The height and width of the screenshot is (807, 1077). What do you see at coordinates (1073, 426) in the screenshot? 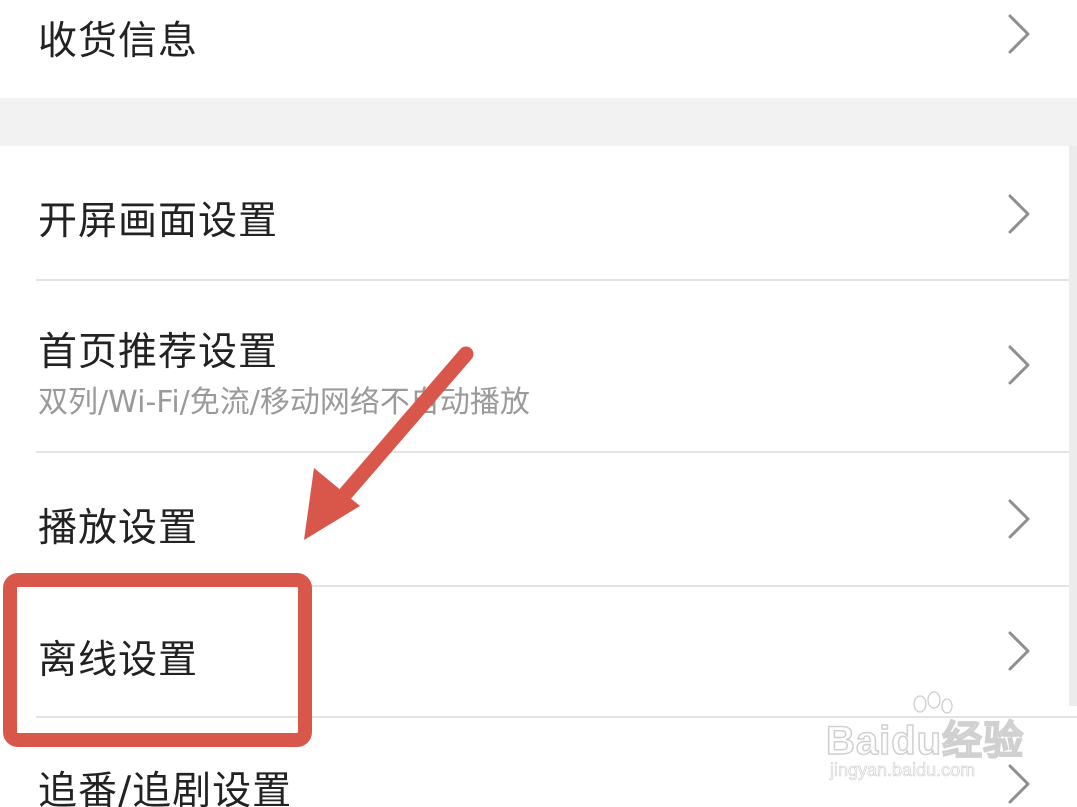
I see `scroll-edge` at bounding box center [1073, 426].